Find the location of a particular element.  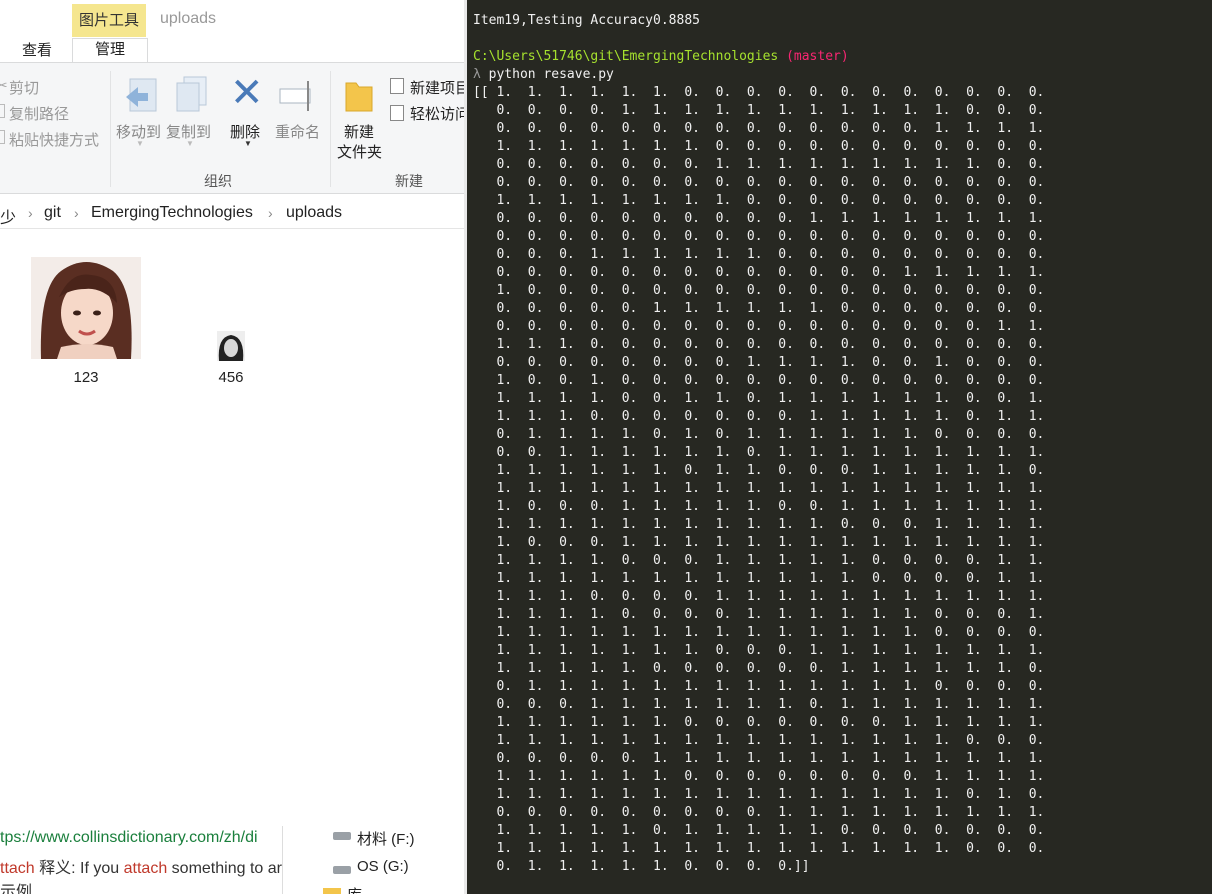

rename-button: 重命名 is located at coordinates (297, 131).